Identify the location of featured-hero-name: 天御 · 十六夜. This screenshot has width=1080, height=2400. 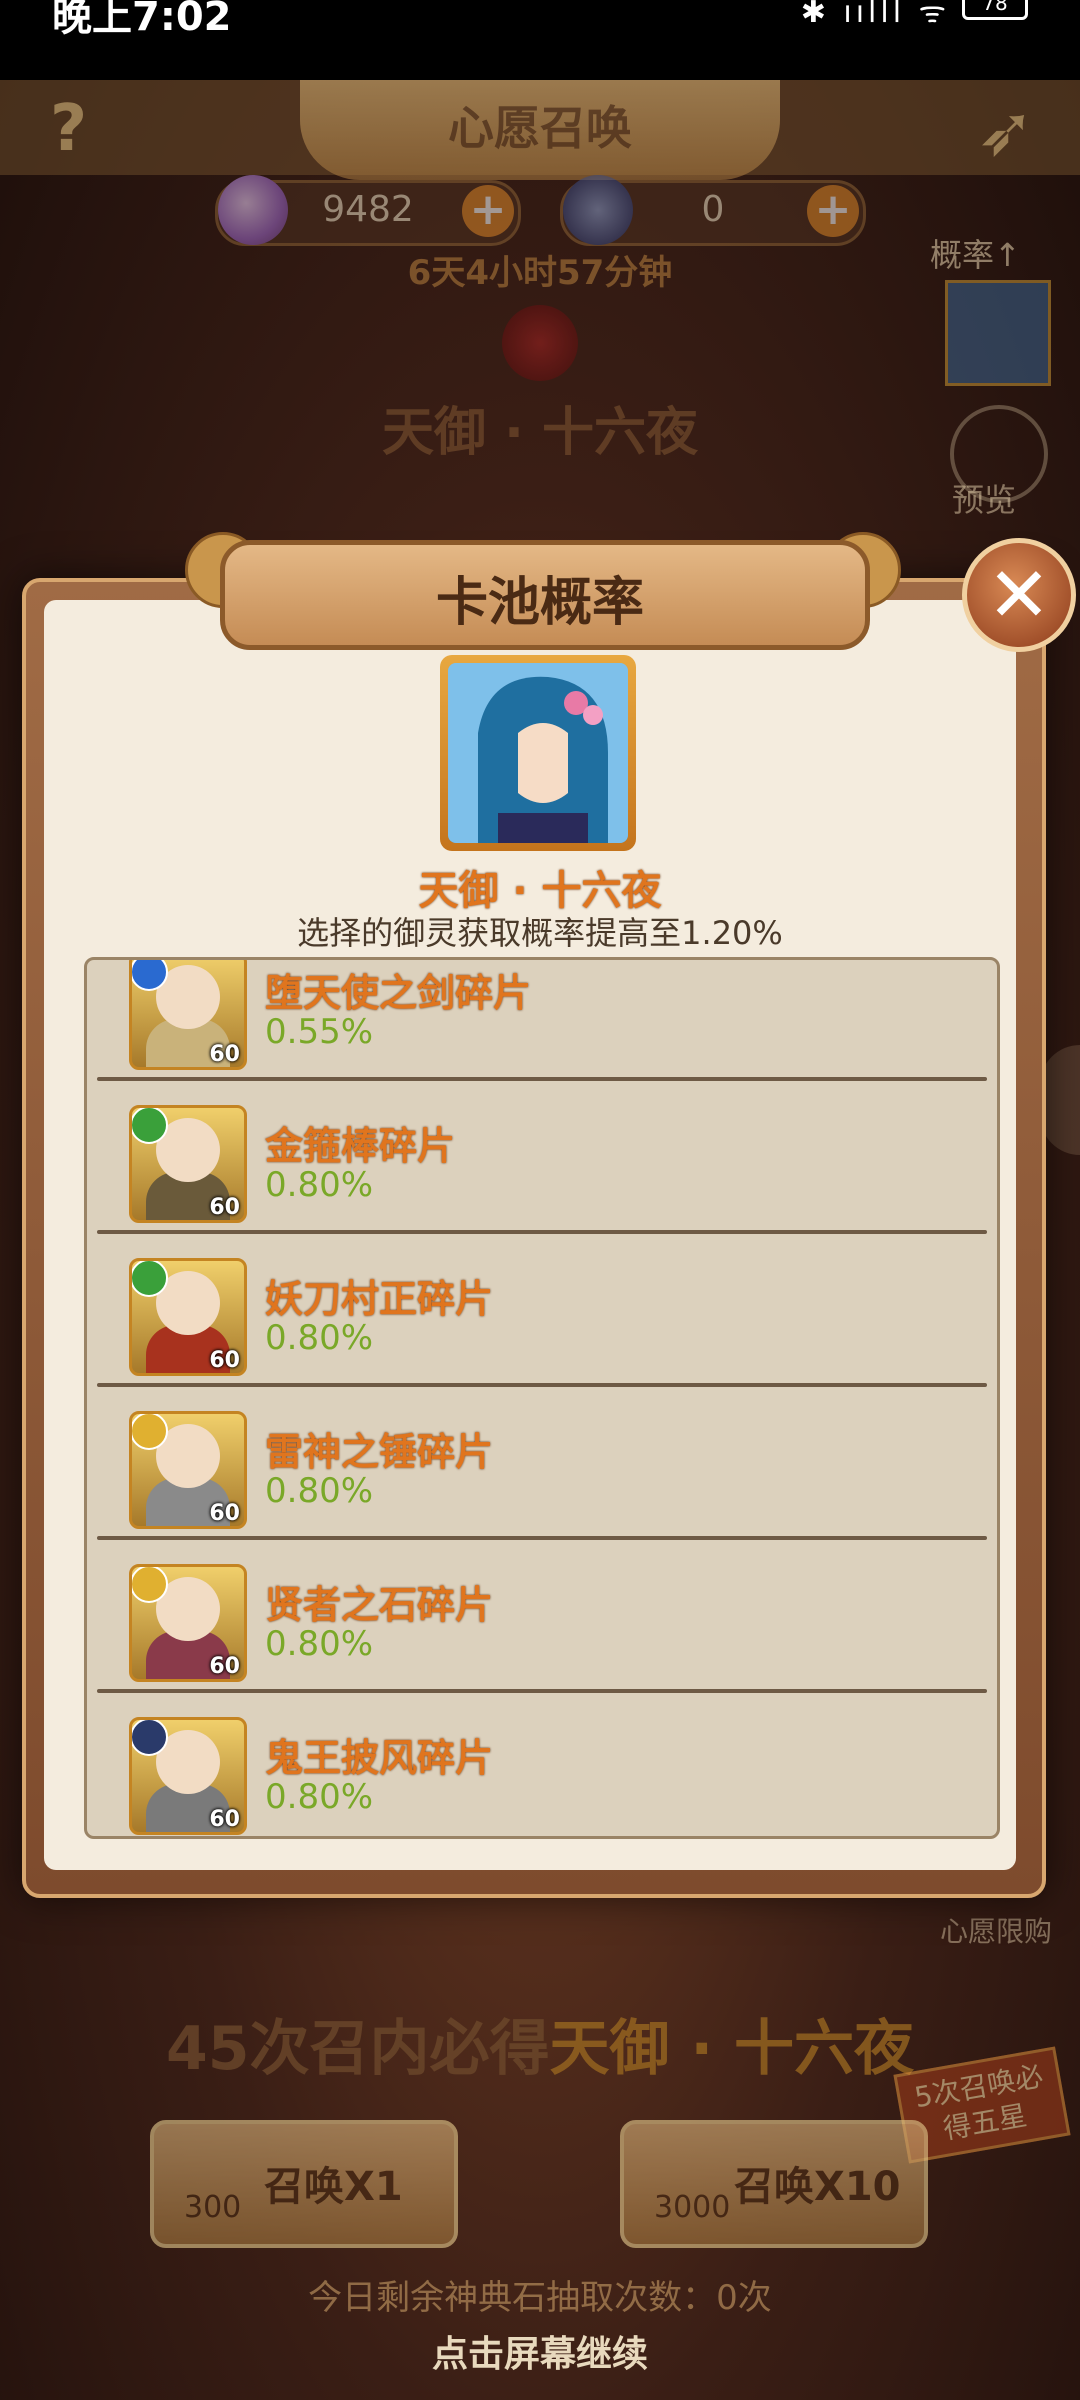
(540, 433).